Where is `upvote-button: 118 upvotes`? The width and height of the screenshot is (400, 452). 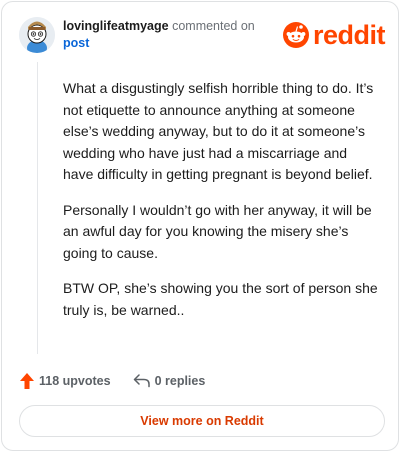 upvote-button: 118 upvotes is located at coordinates (65, 381).